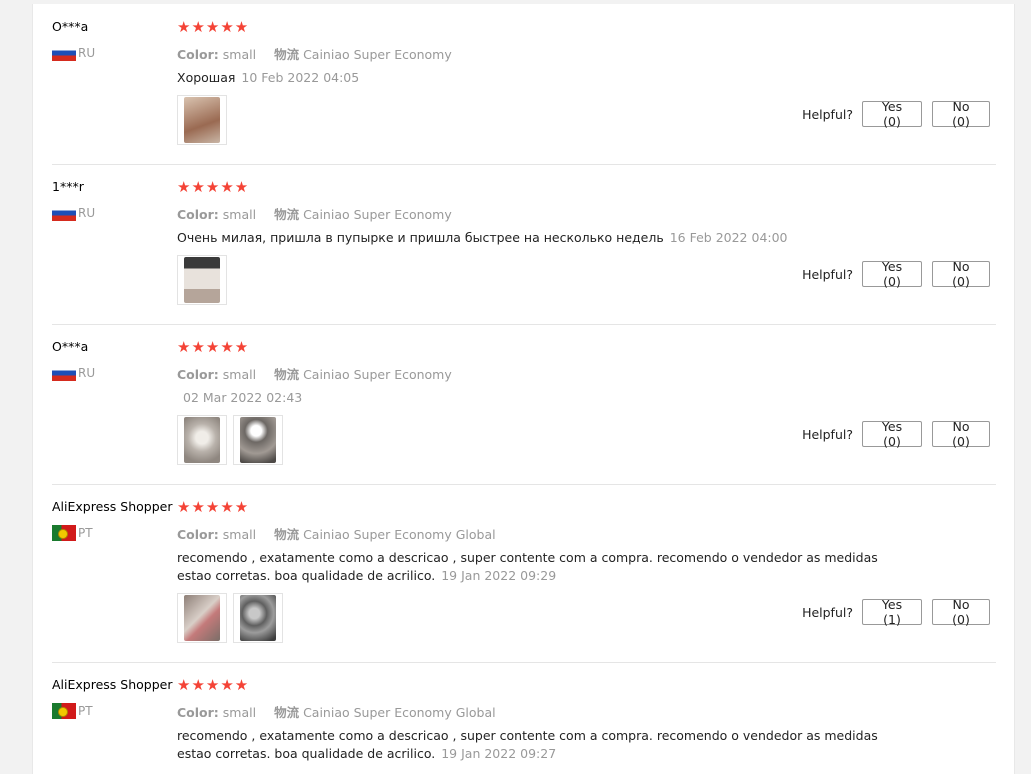  Describe the element at coordinates (892, 612) in the screenshot. I see `helpful-yes-button: Yes (1)` at that location.